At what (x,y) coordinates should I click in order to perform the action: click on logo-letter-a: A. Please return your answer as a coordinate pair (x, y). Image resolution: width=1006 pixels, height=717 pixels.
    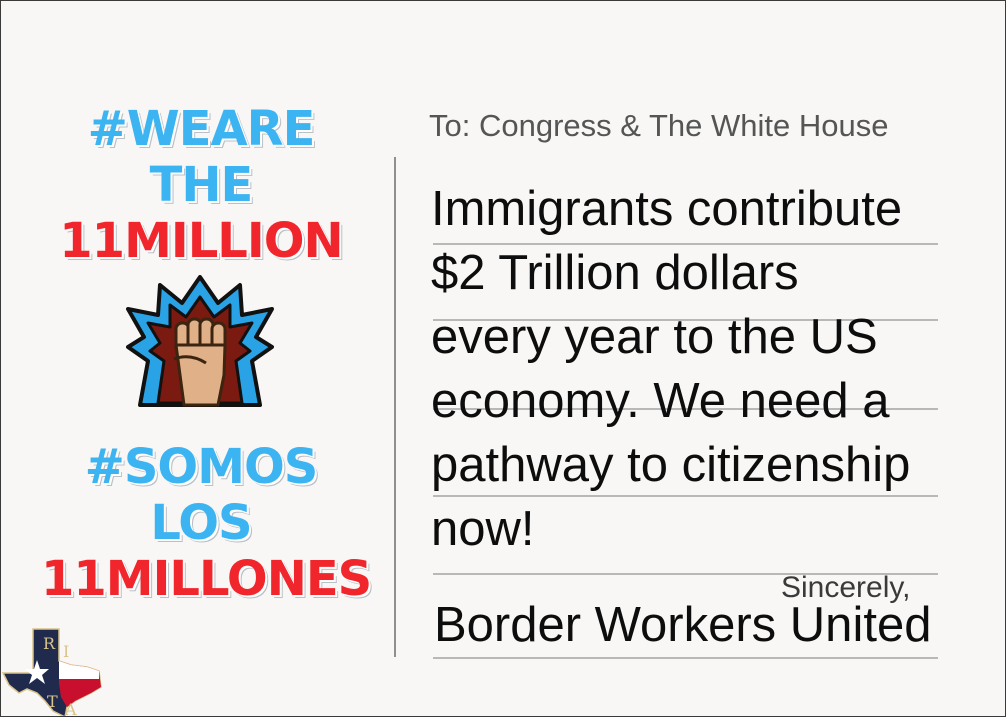
    Looking at the image, I should click on (70, 708).